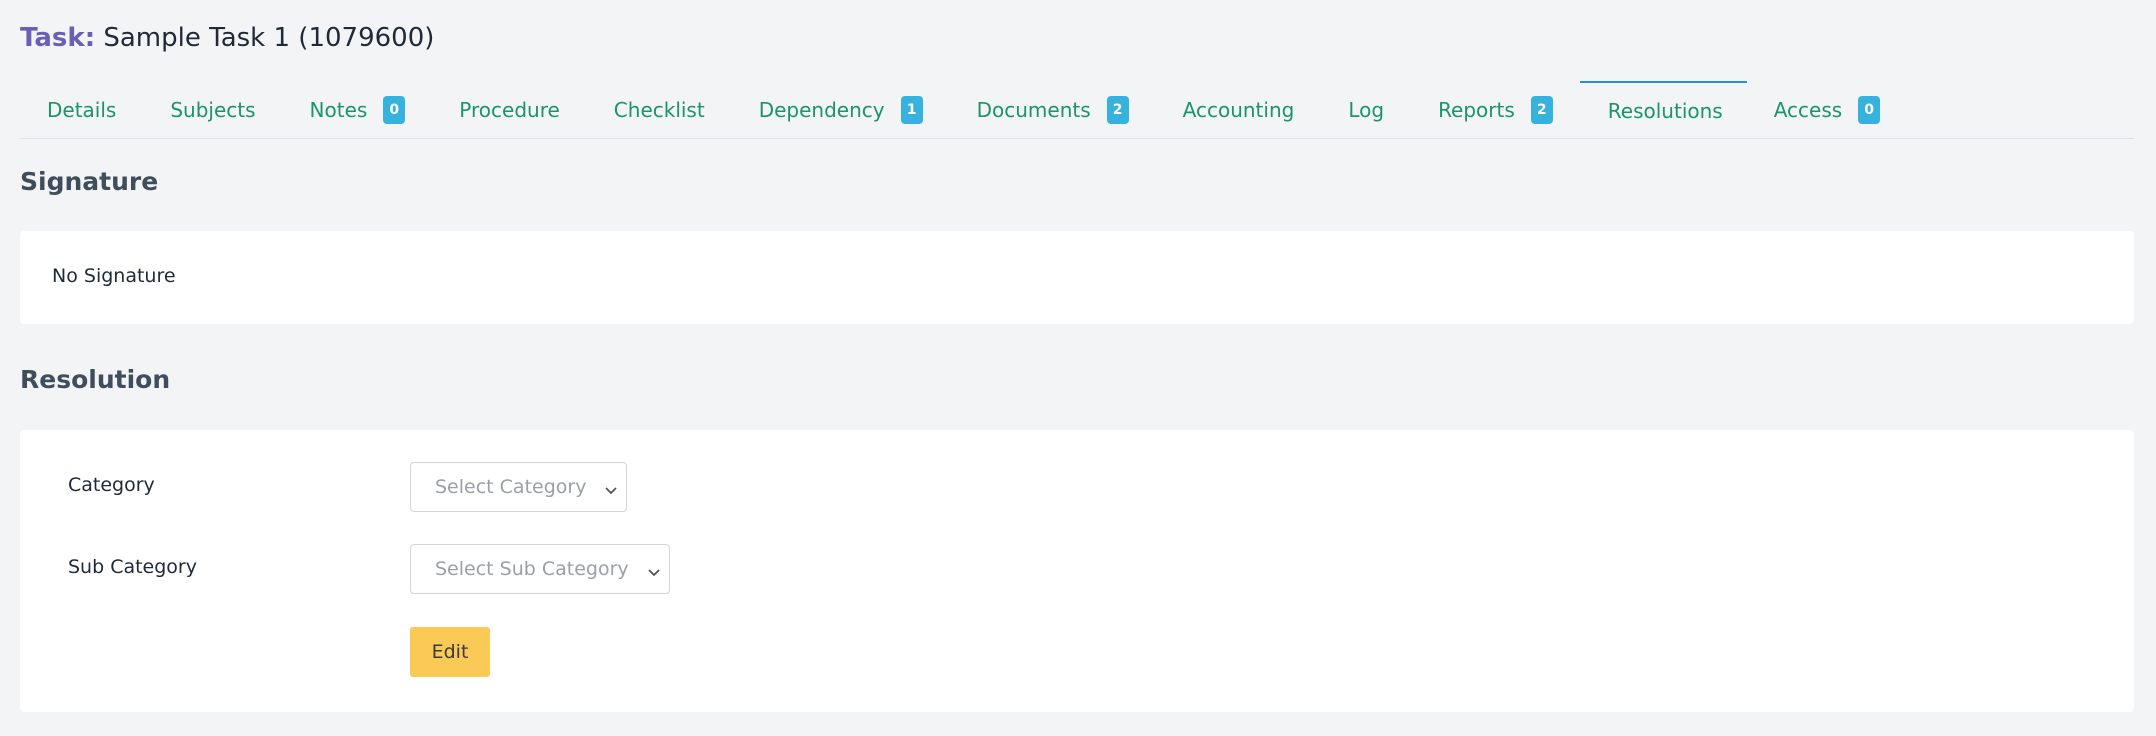 The image size is (2156, 736). Describe the element at coordinates (269, 38) in the screenshot. I see `task-name: Sample Task 1 (1079600)` at that location.